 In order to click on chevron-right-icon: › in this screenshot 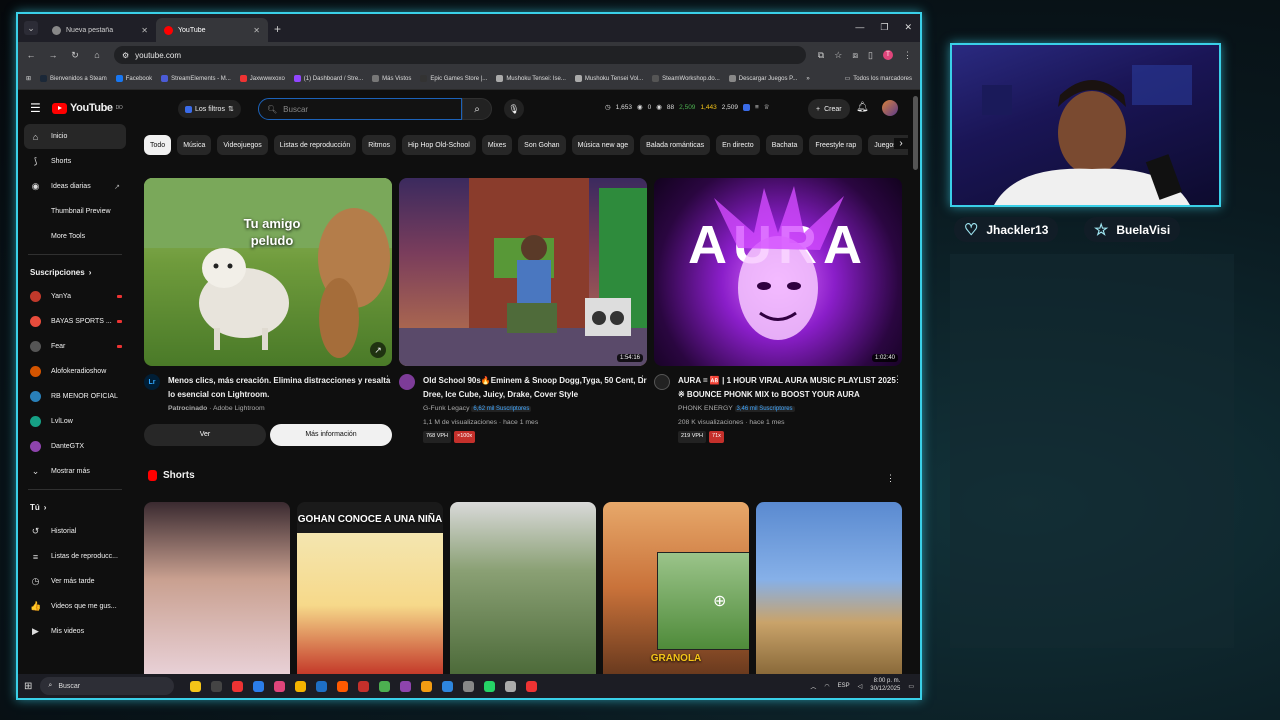, I will do `click(901, 143)`.